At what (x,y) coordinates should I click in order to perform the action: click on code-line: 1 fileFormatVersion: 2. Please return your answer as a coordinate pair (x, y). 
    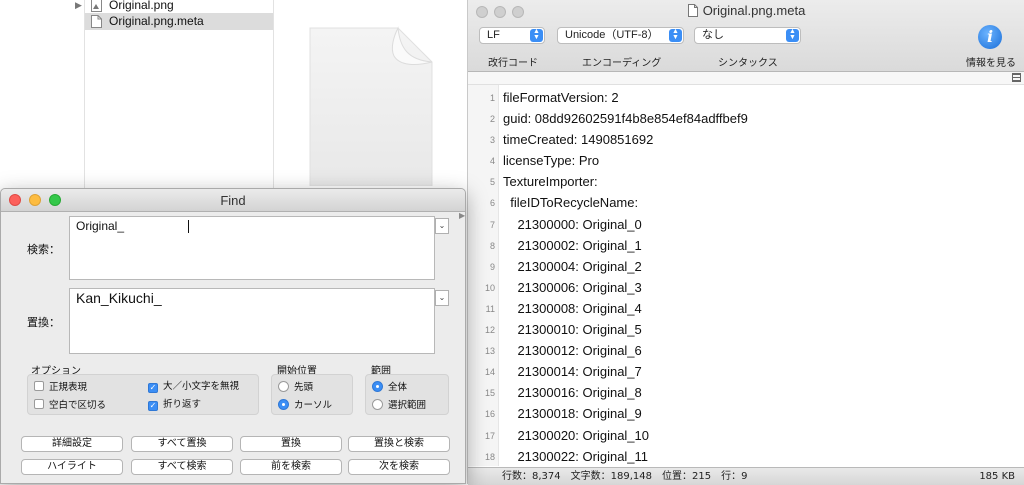
    Looking at the image, I should click on (746, 97).